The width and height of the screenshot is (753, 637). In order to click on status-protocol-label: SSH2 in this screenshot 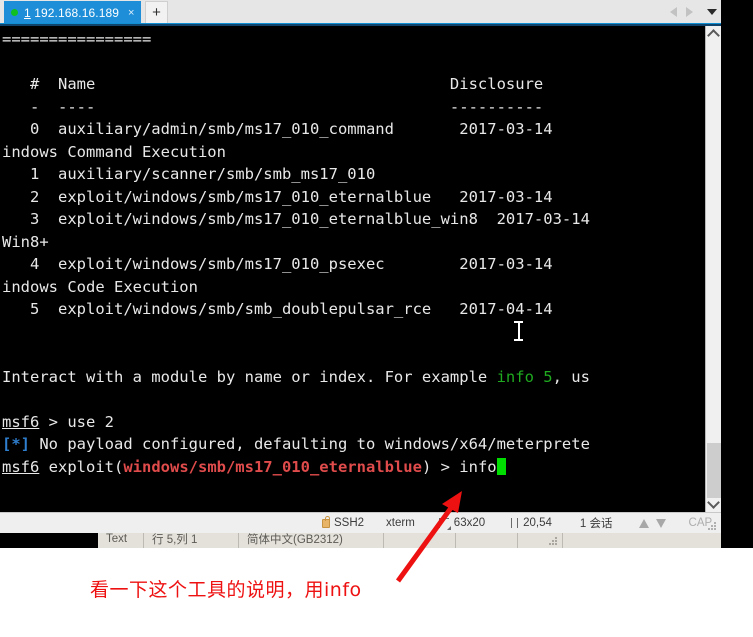, I will do `click(349, 523)`.